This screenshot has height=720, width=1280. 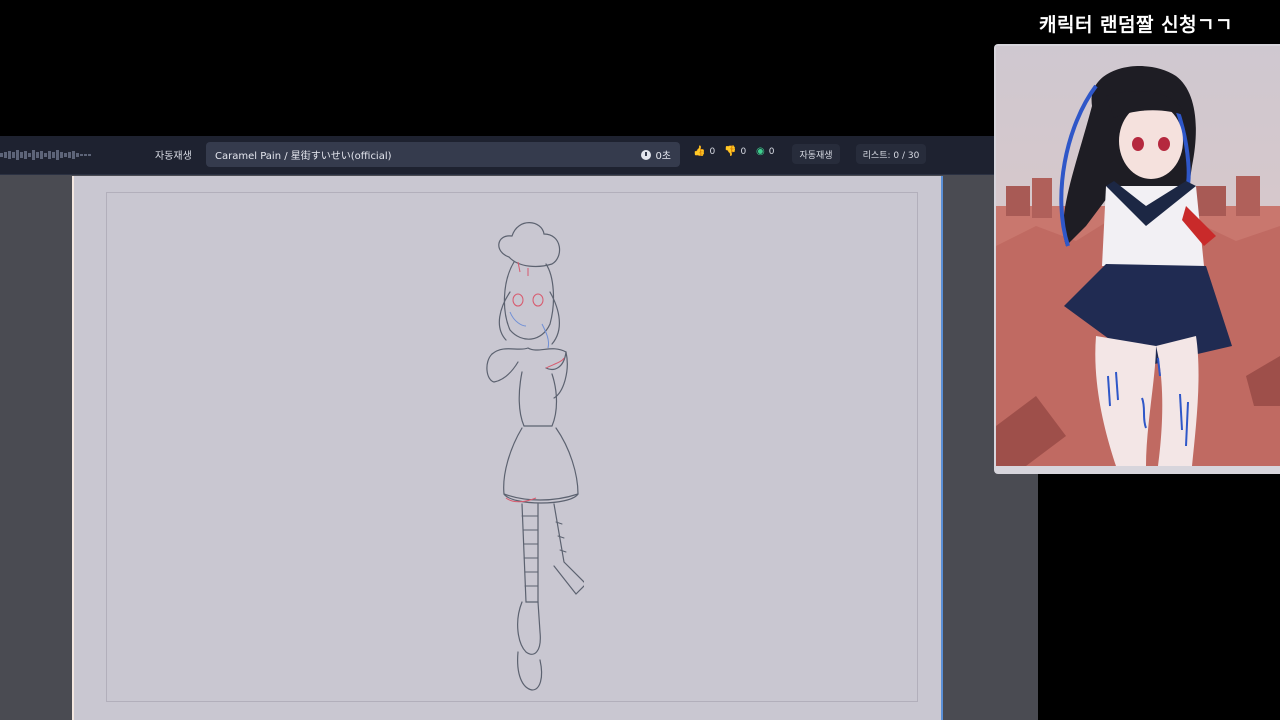 What do you see at coordinates (535, 456) in the screenshot?
I see `character-line-sketch` at bounding box center [535, 456].